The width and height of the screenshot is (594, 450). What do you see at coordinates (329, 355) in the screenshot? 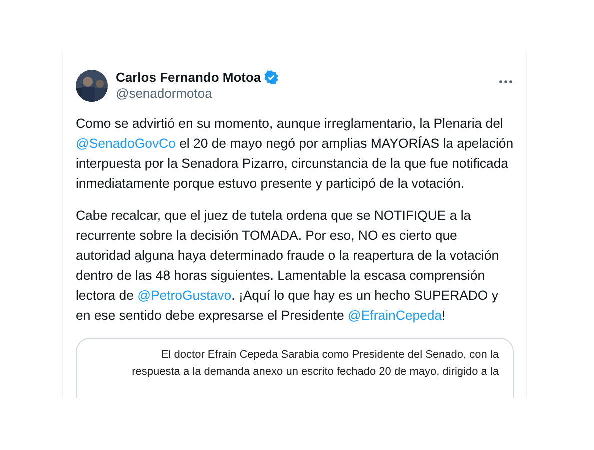
I see `document-text: El doctor Efrain Cepeda Sarabia como Presidente del Senado, con la` at bounding box center [329, 355].